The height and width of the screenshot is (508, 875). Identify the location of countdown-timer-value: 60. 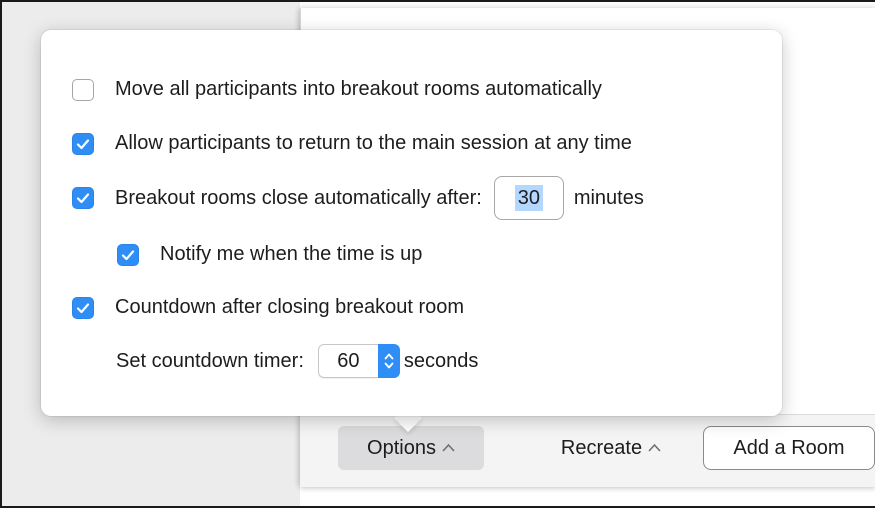
(348, 360).